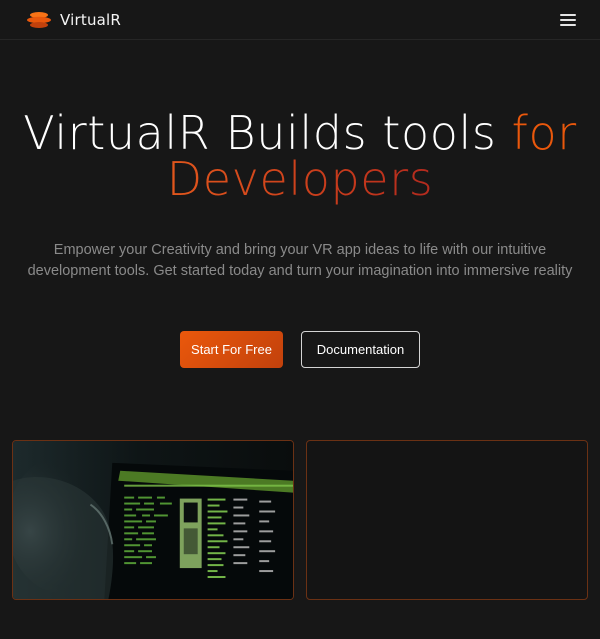  What do you see at coordinates (568, 20) in the screenshot?
I see `hamburger-menu-icon` at bounding box center [568, 20].